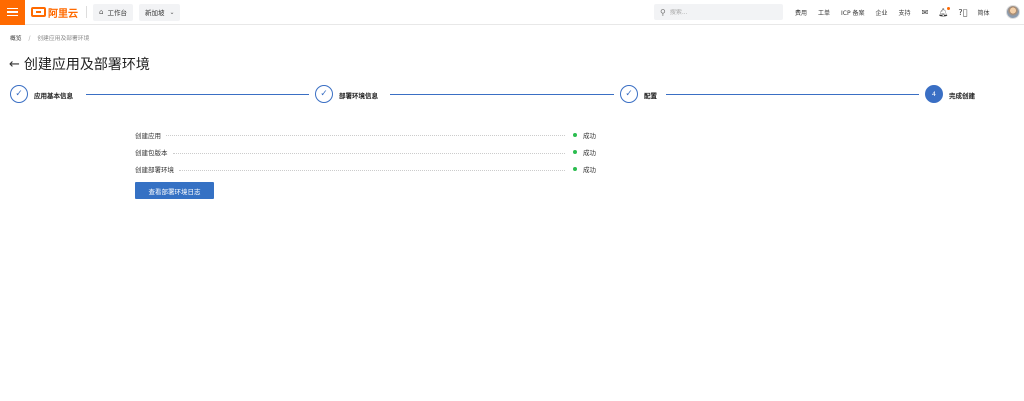  Describe the element at coordinates (154, 13) in the screenshot. I see `region-label: 新加坡` at that location.